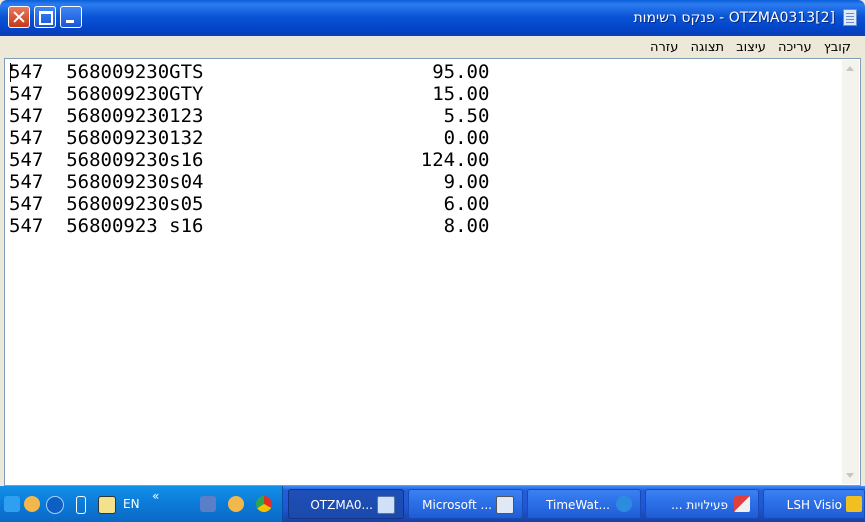  Describe the element at coordinates (505, 505) in the screenshot. I see `word-icon` at that location.